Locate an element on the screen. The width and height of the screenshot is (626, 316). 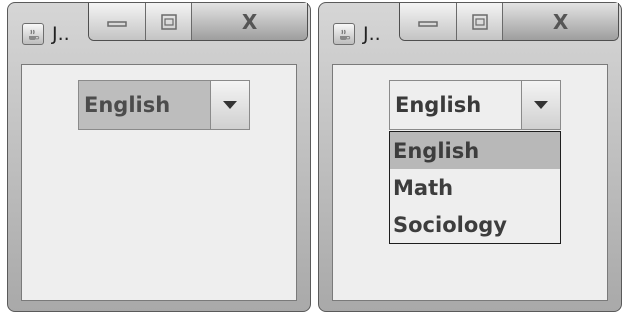
dropdown-option-sociology: Sociology is located at coordinates (475, 224).